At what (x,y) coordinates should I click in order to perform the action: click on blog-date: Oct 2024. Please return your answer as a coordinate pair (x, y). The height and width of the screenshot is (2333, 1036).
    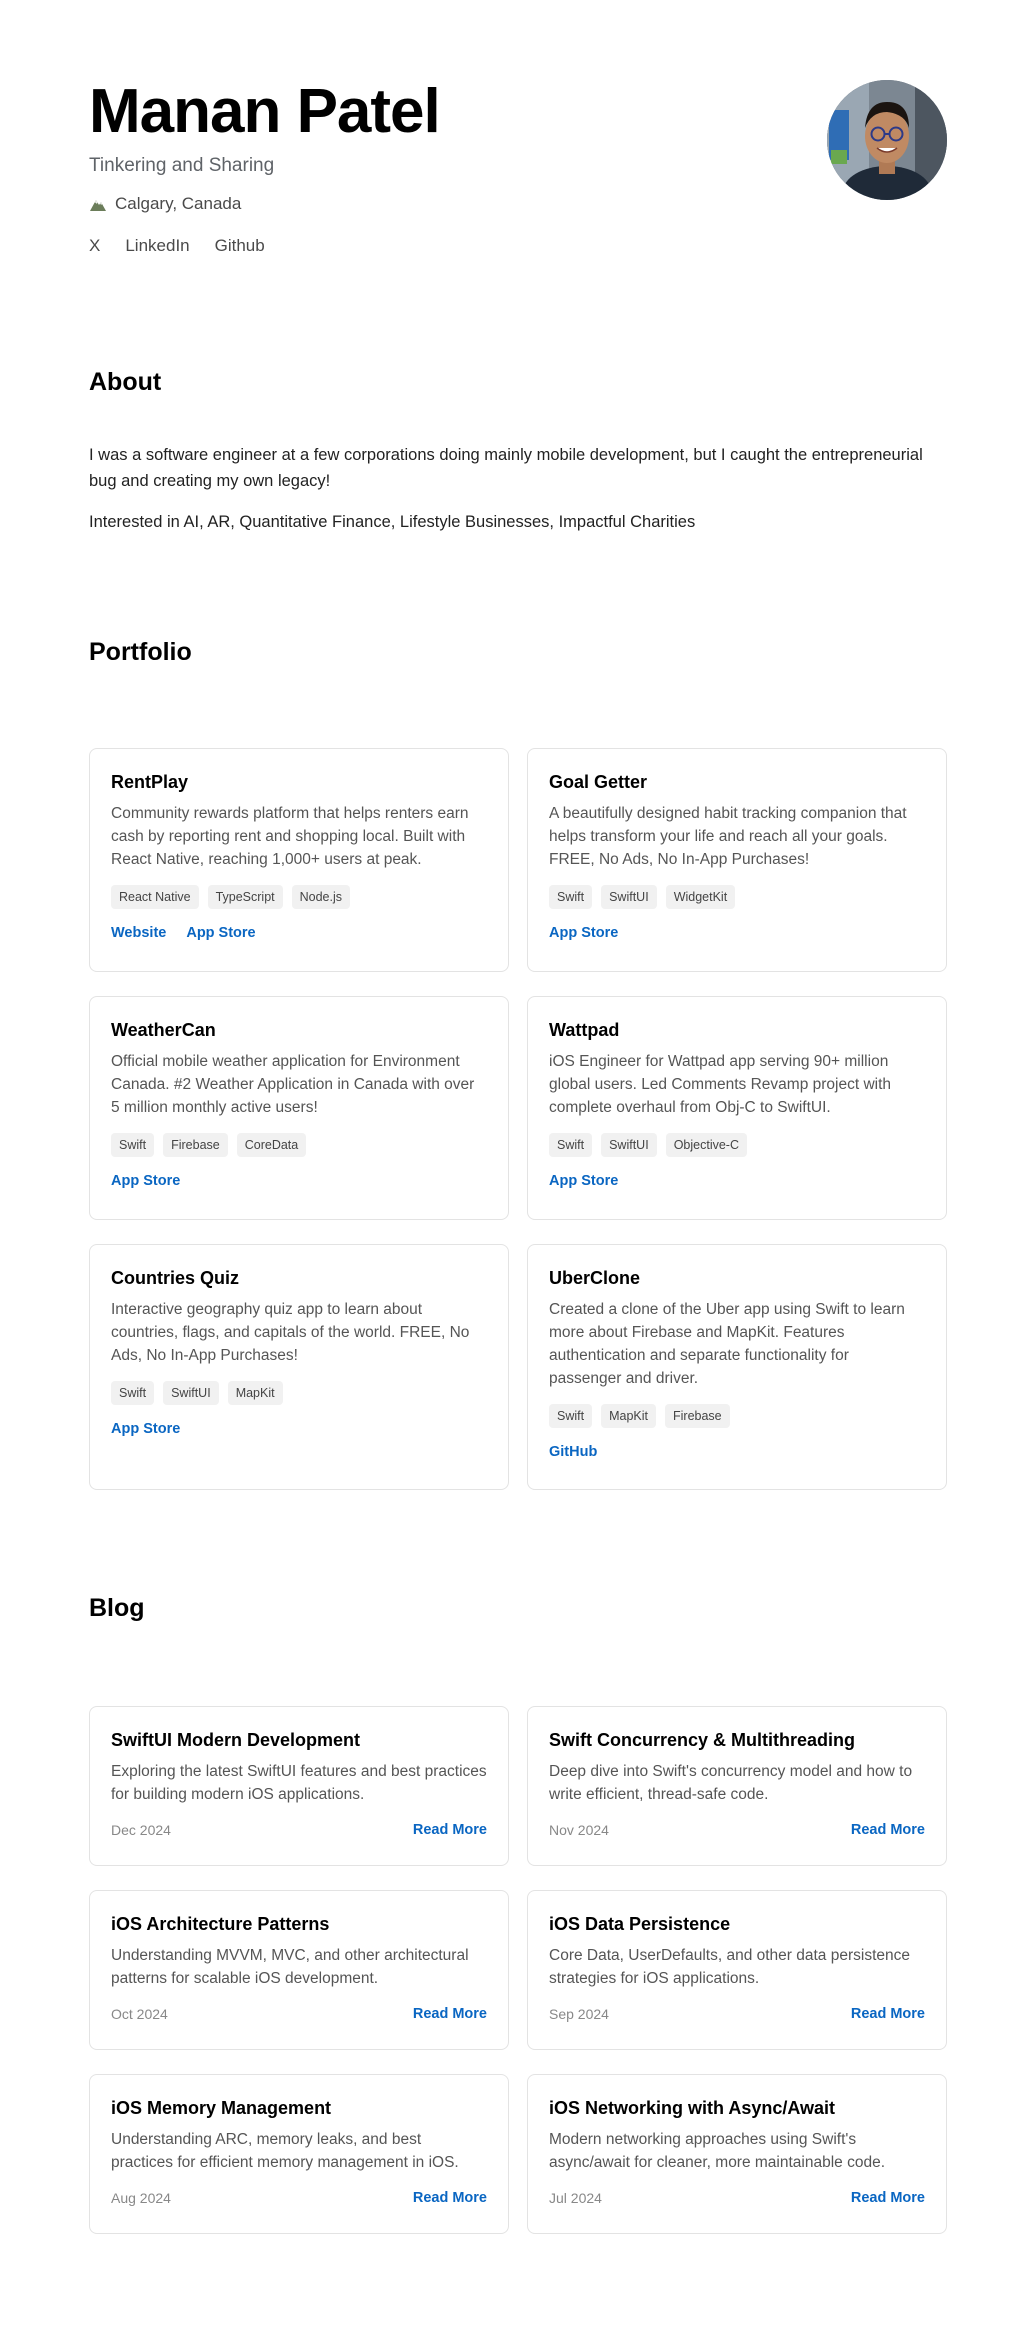
    Looking at the image, I should click on (139, 2014).